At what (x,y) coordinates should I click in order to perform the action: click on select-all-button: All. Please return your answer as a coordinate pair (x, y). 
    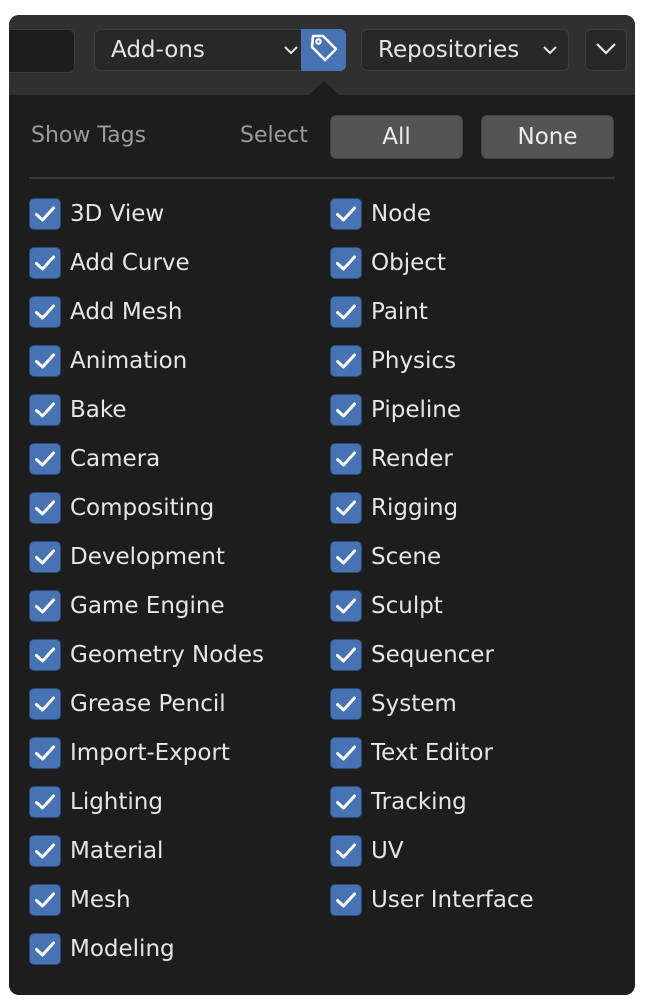
    Looking at the image, I should click on (396, 137).